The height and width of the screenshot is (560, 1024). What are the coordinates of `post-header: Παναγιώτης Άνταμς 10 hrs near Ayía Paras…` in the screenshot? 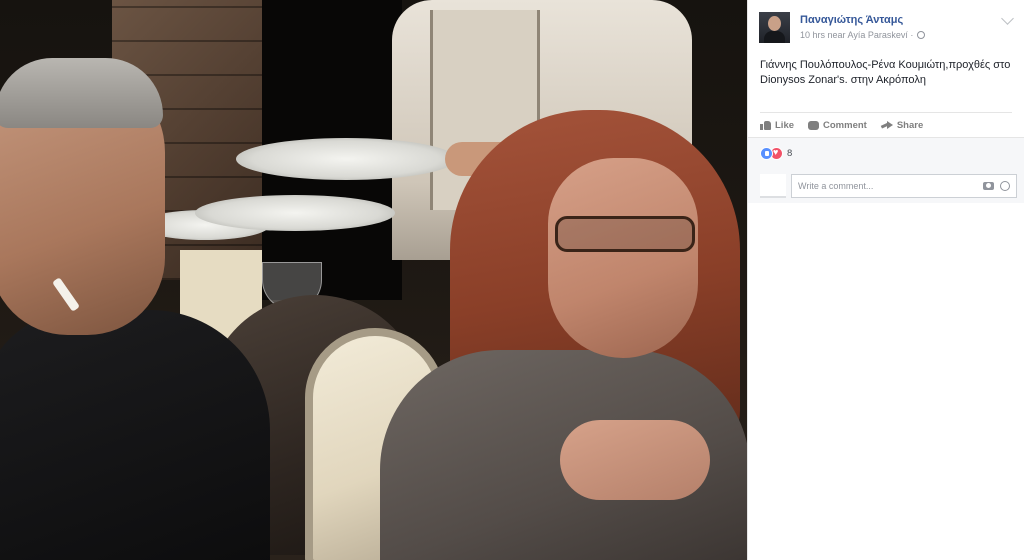 It's located at (886, 24).